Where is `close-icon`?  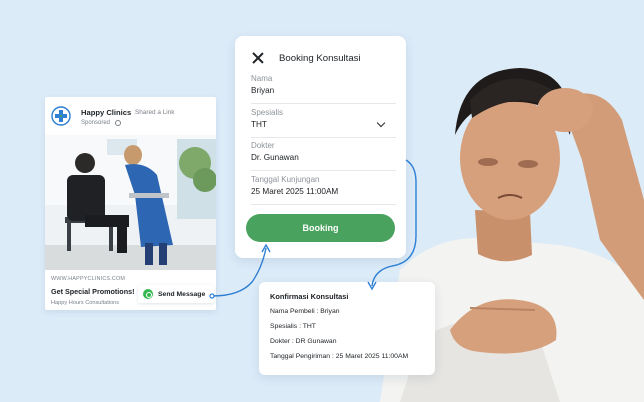 close-icon is located at coordinates (258, 58).